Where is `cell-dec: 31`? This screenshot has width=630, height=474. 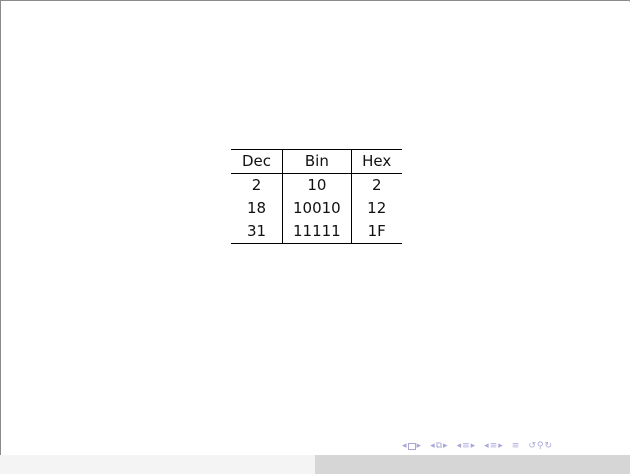 cell-dec: 31 is located at coordinates (256, 231).